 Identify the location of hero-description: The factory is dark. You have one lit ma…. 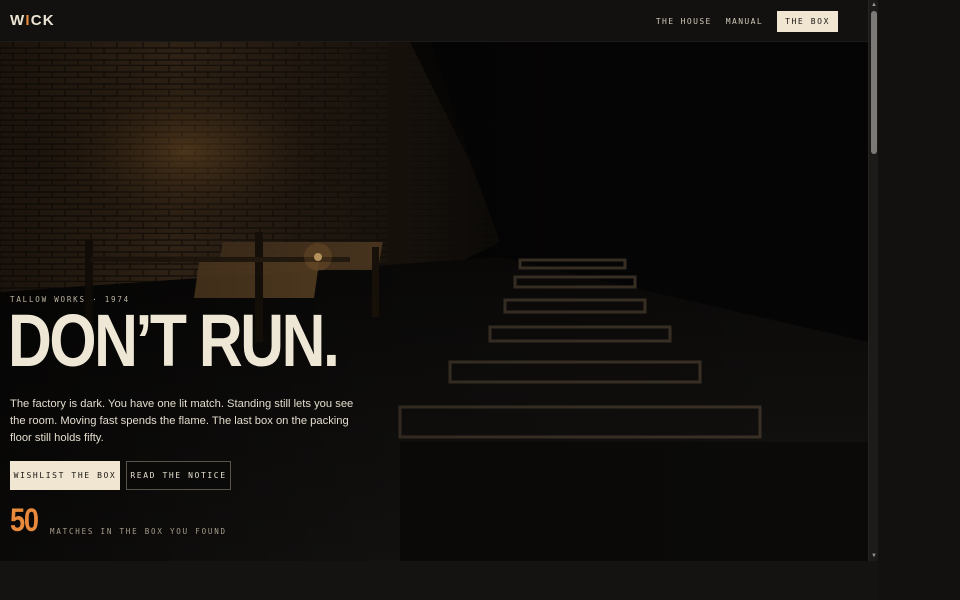
(182, 421).